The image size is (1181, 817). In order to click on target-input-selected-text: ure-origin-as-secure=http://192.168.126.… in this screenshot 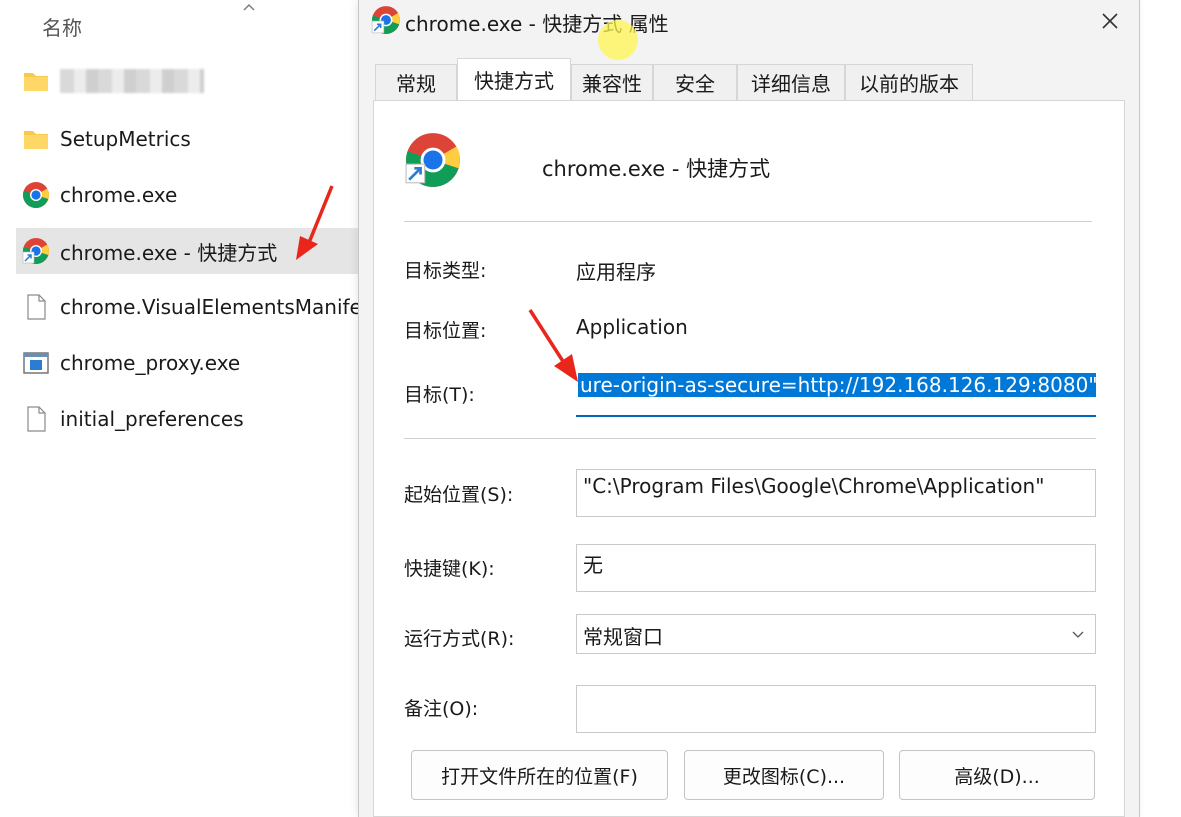, I will do `click(837, 385)`.